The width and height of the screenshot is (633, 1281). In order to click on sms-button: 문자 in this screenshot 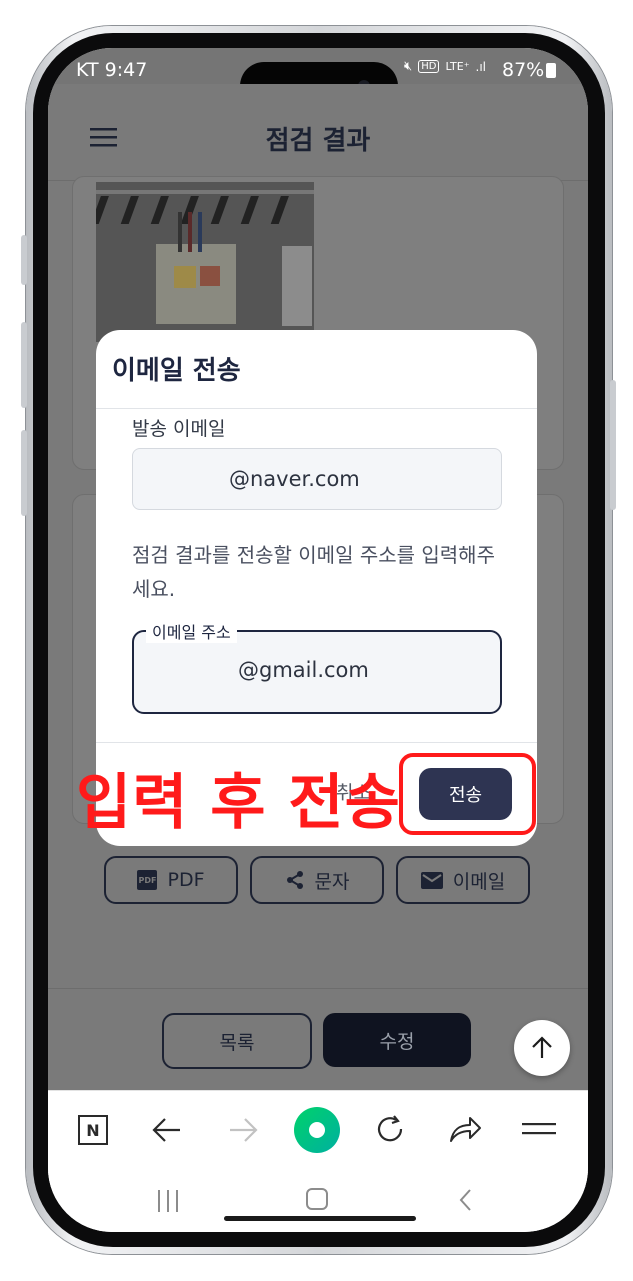, I will do `click(317, 880)`.